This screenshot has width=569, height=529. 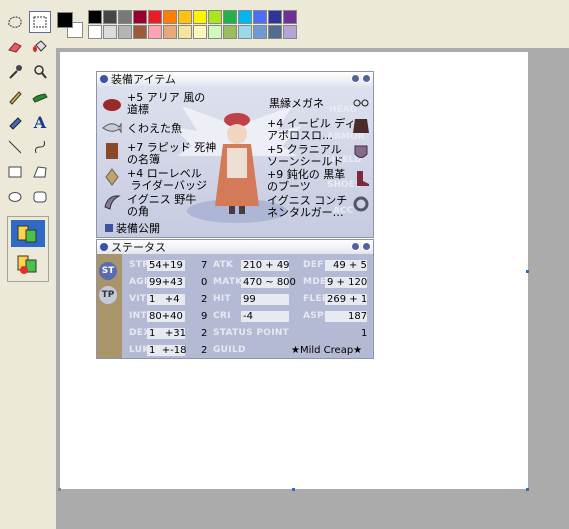 What do you see at coordinates (306, 180) in the screenshot?
I see `equip-right-4: +9 鈍化の 黒革 のブーツ` at bounding box center [306, 180].